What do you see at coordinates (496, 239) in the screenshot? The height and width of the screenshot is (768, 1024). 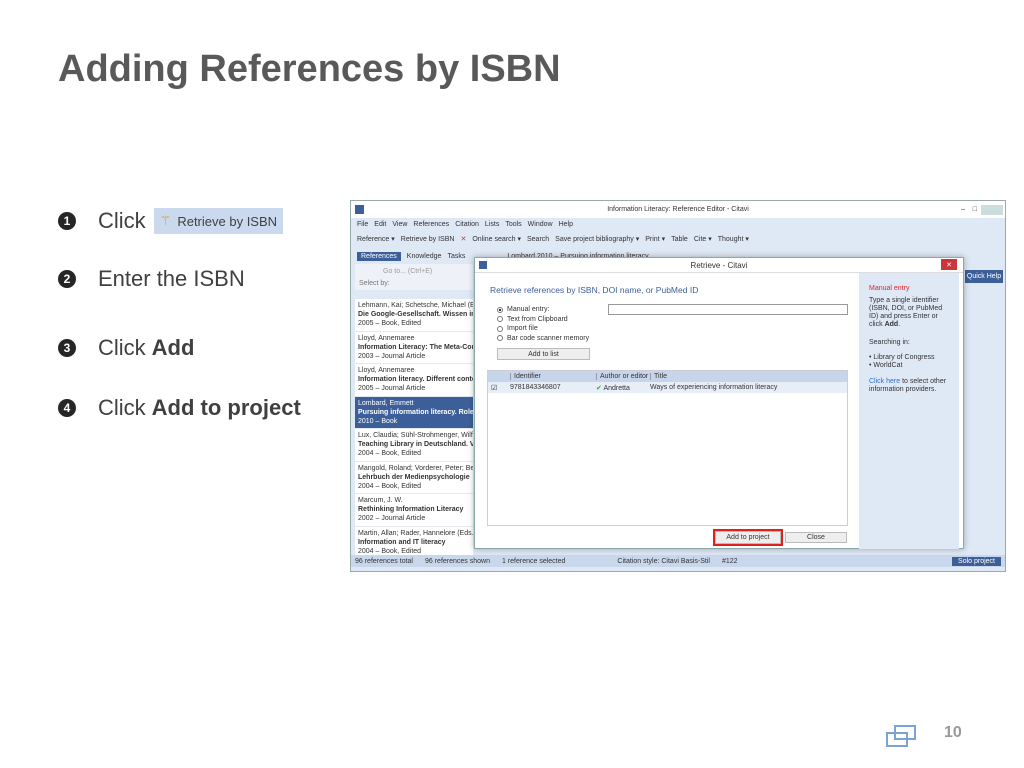 I see `online-search-button: Online search ▾` at bounding box center [496, 239].